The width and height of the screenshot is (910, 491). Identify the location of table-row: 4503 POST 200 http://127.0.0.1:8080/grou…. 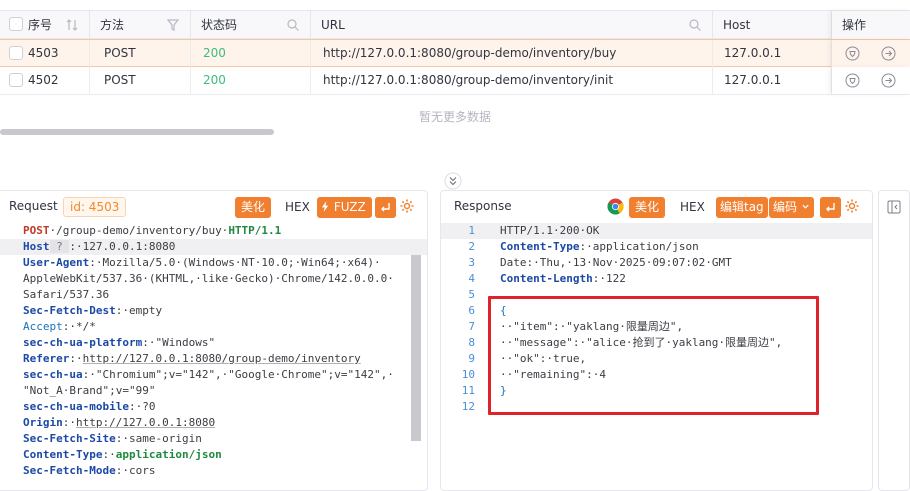
(455, 53).